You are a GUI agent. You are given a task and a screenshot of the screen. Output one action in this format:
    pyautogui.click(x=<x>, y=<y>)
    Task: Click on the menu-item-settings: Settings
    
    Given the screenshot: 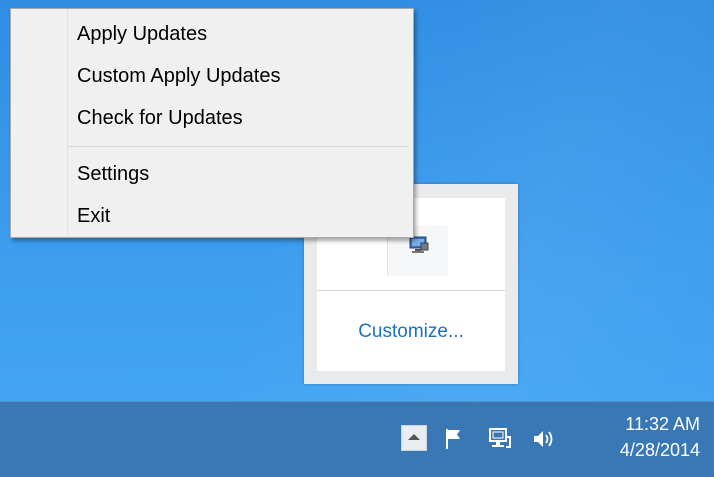 What is the action you would take?
    pyautogui.click(x=237, y=174)
    